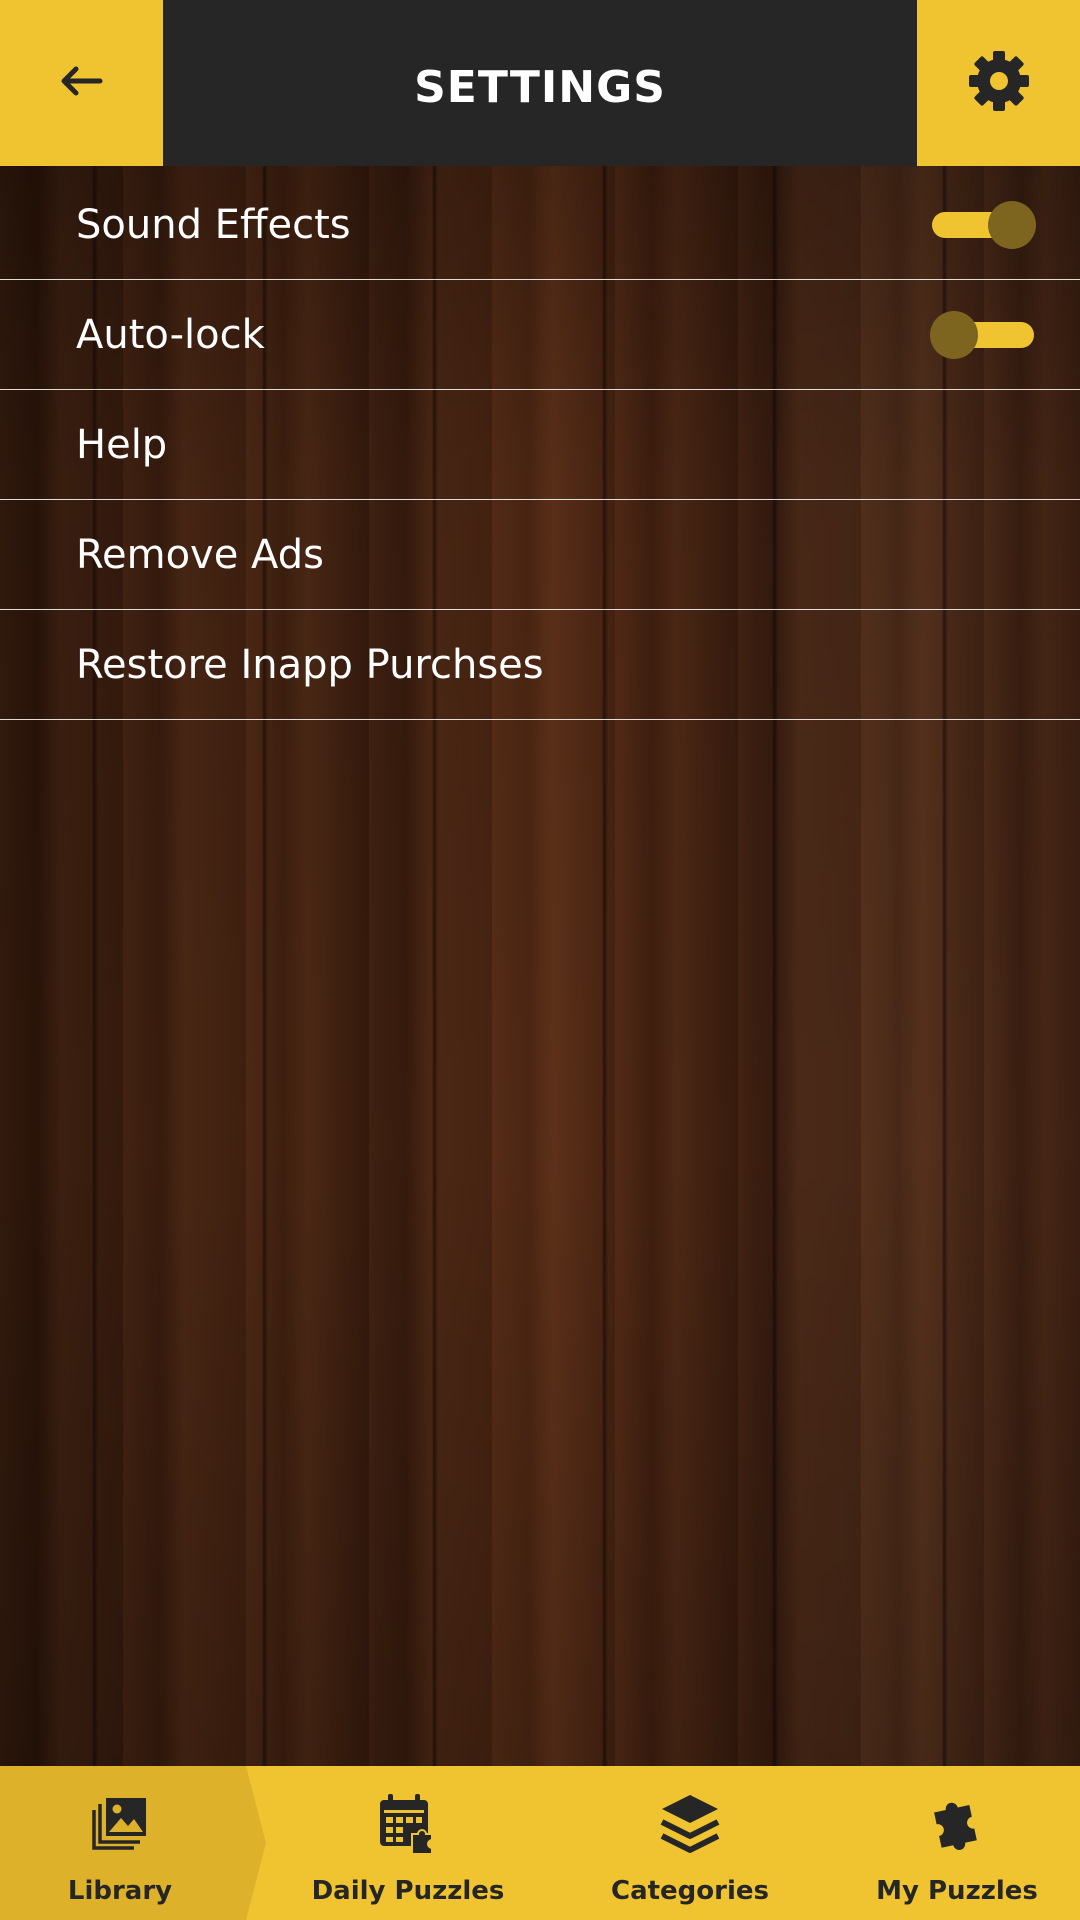 Image resolution: width=1080 pixels, height=1920 pixels. What do you see at coordinates (957, 1891) in the screenshot?
I see `tab-label: My Puzzles` at bounding box center [957, 1891].